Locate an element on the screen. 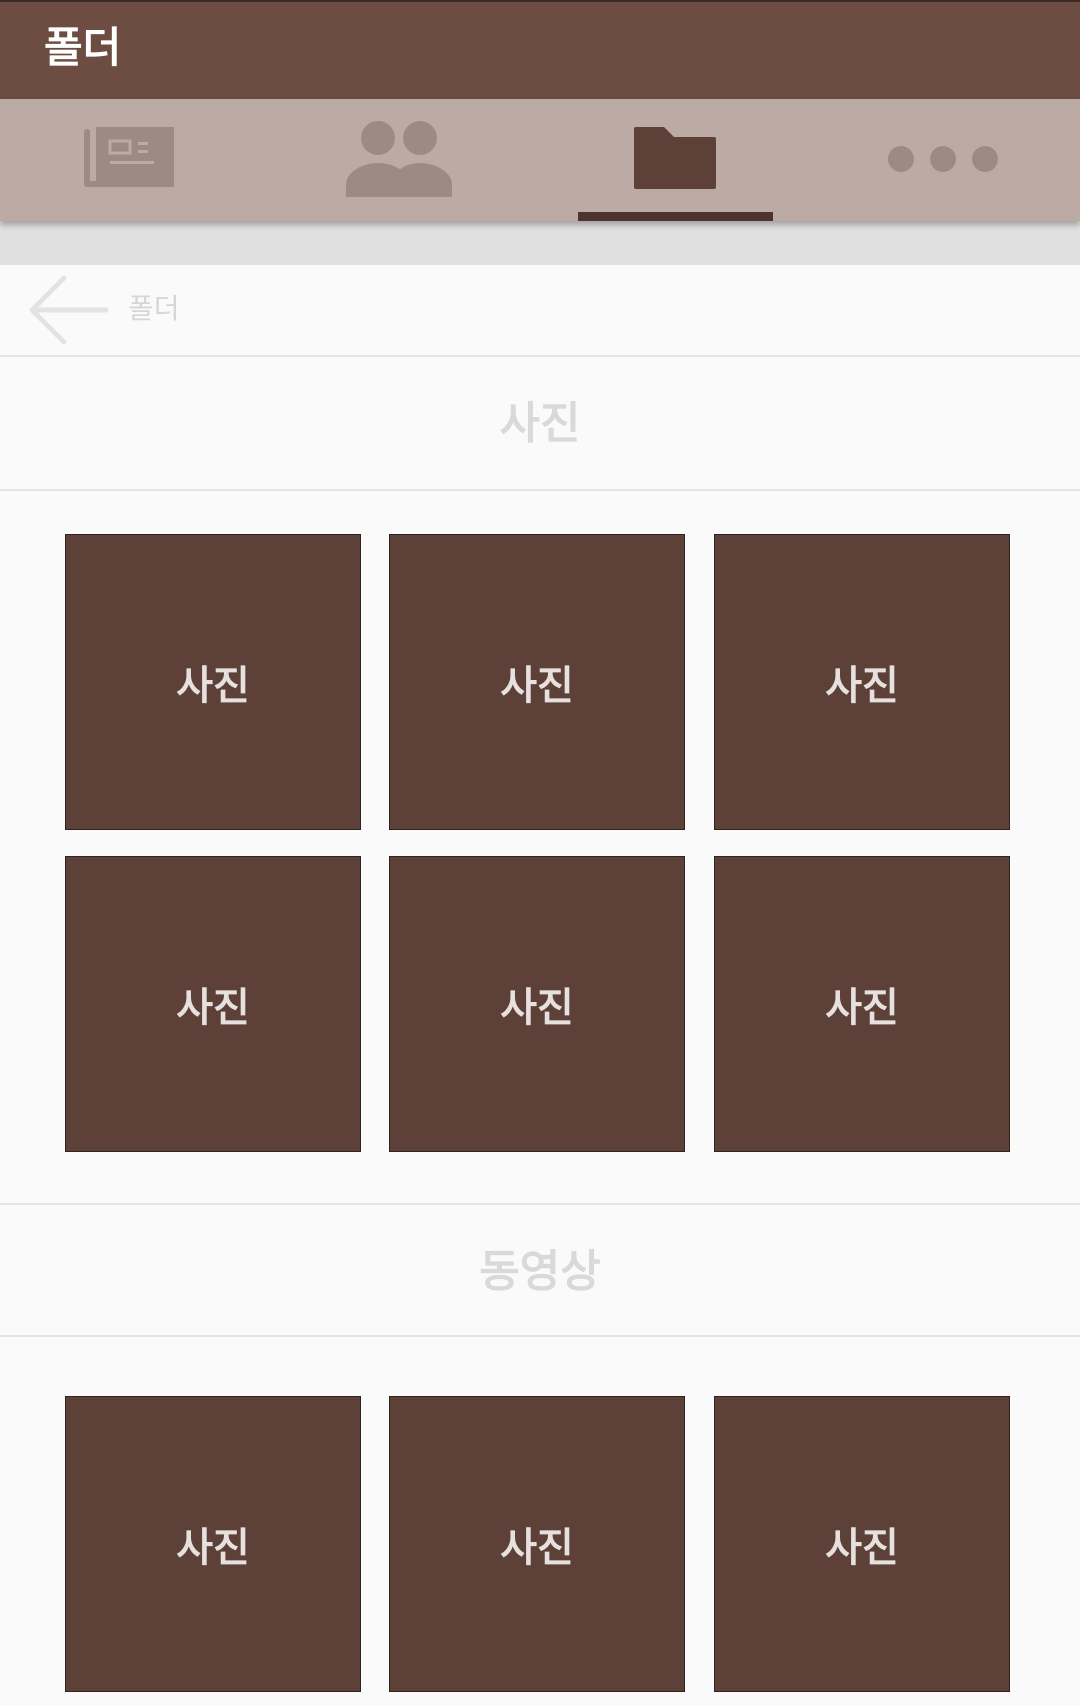 This screenshot has height=1705, width=1080. folder-icon is located at coordinates (675, 158).